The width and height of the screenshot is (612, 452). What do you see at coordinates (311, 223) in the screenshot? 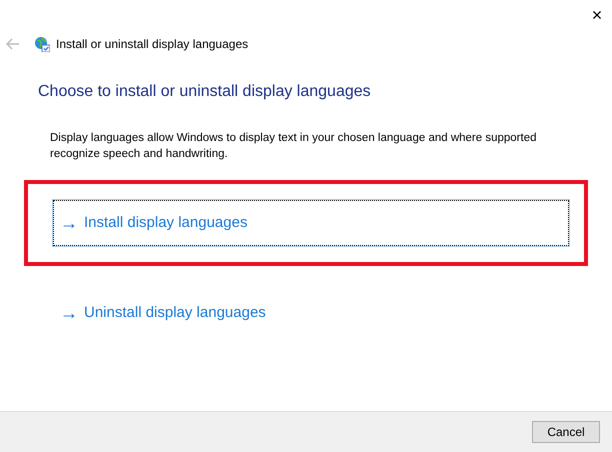
I see `option-link: → Install display languages` at bounding box center [311, 223].